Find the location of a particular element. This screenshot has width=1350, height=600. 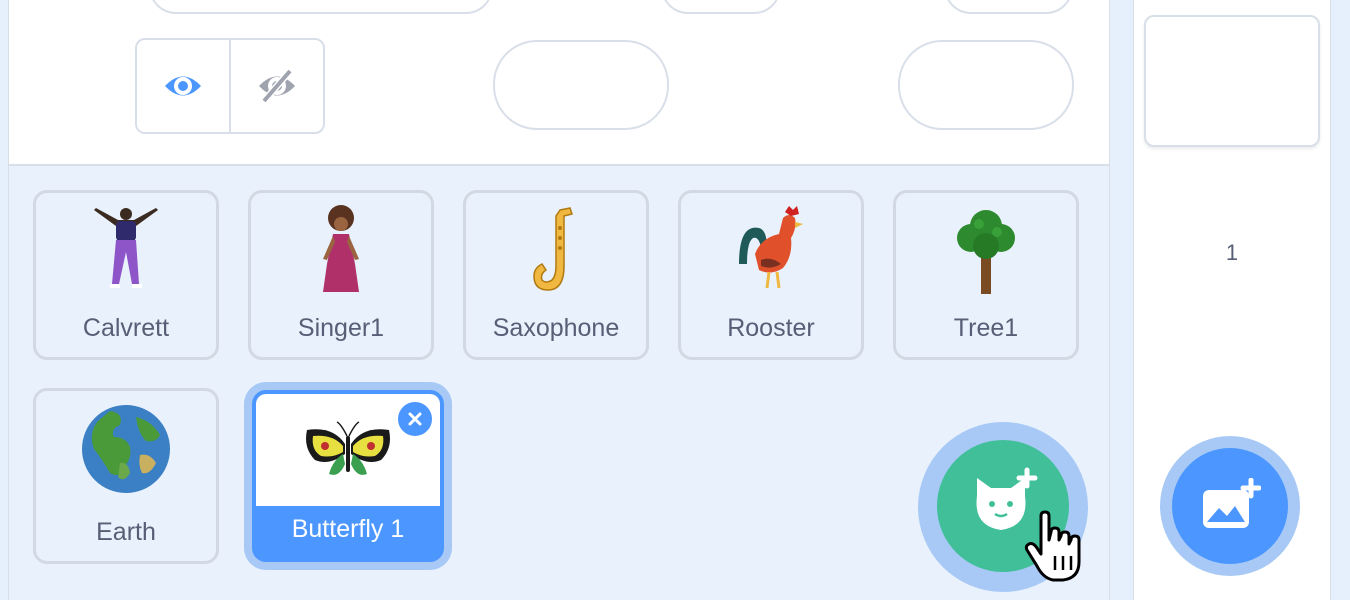

sprite-tile-singer1: Singer1 is located at coordinates (341, 275).